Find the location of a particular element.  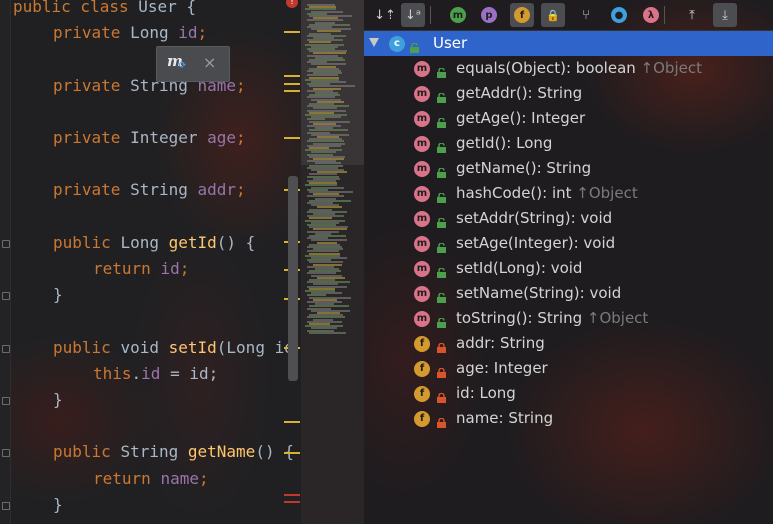

punct: { is located at coordinates (186, 8).